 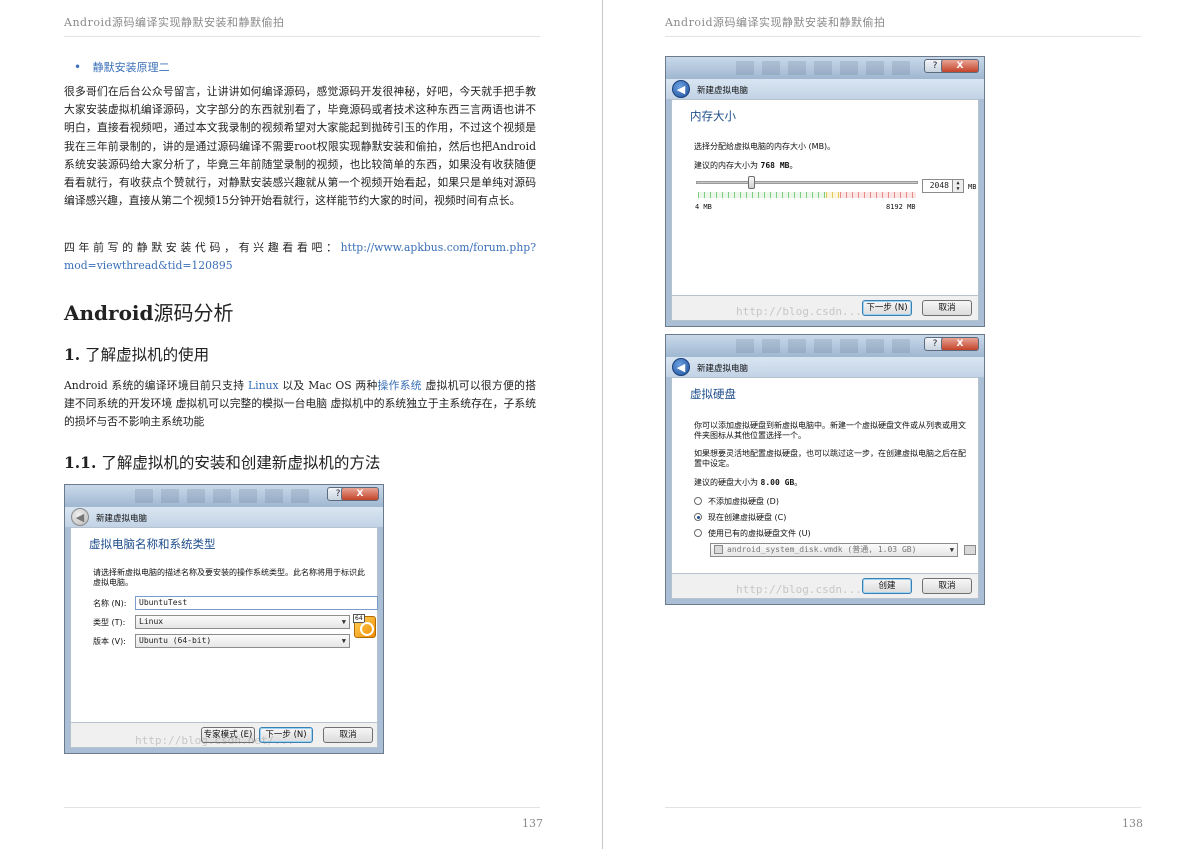 I want to click on recommend-prefix: 建议的内存大小为, so click(x=727, y=165).